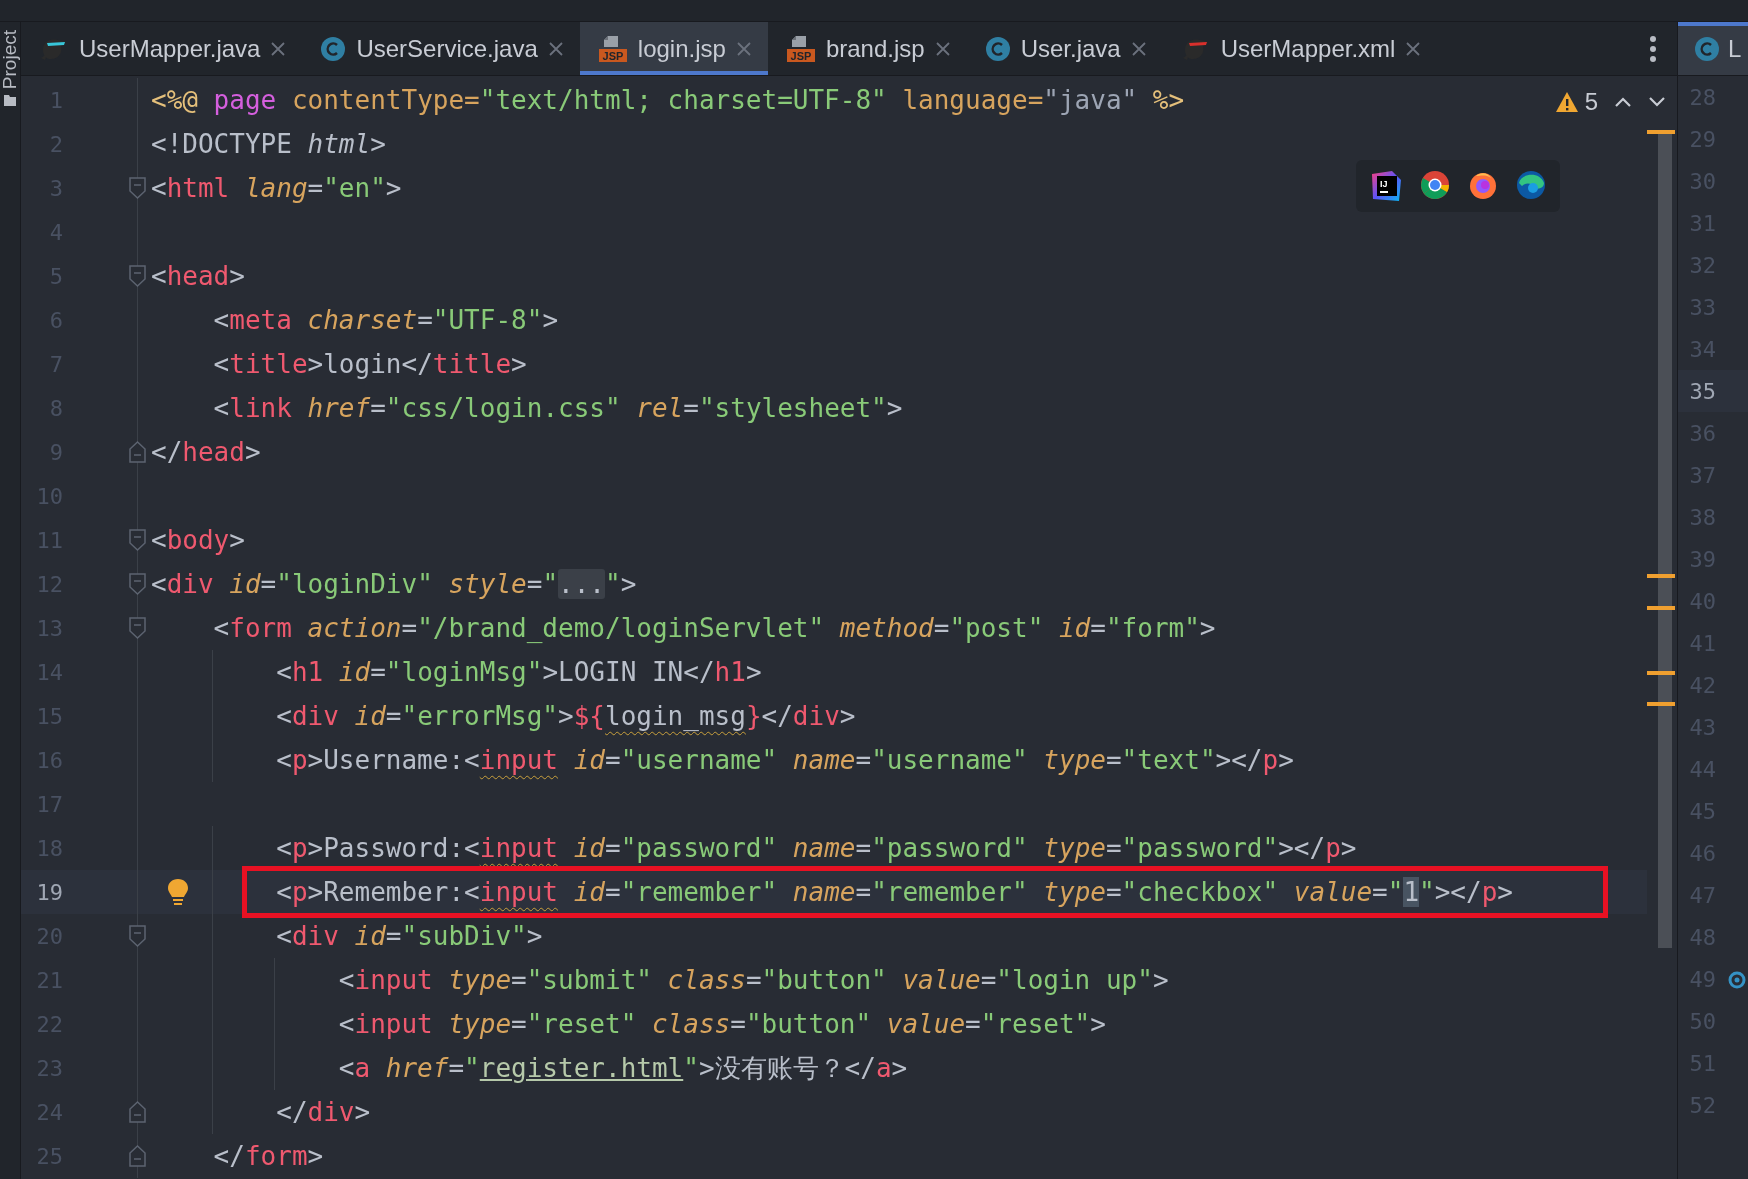 The width and height of the screenshot is (1748, 1179). What do you see at coordinates (557, 408) in the screenshot?
I see `code-line: <link href="css/login.css" rel="stylesheet">` at bounding box center [557, 408].